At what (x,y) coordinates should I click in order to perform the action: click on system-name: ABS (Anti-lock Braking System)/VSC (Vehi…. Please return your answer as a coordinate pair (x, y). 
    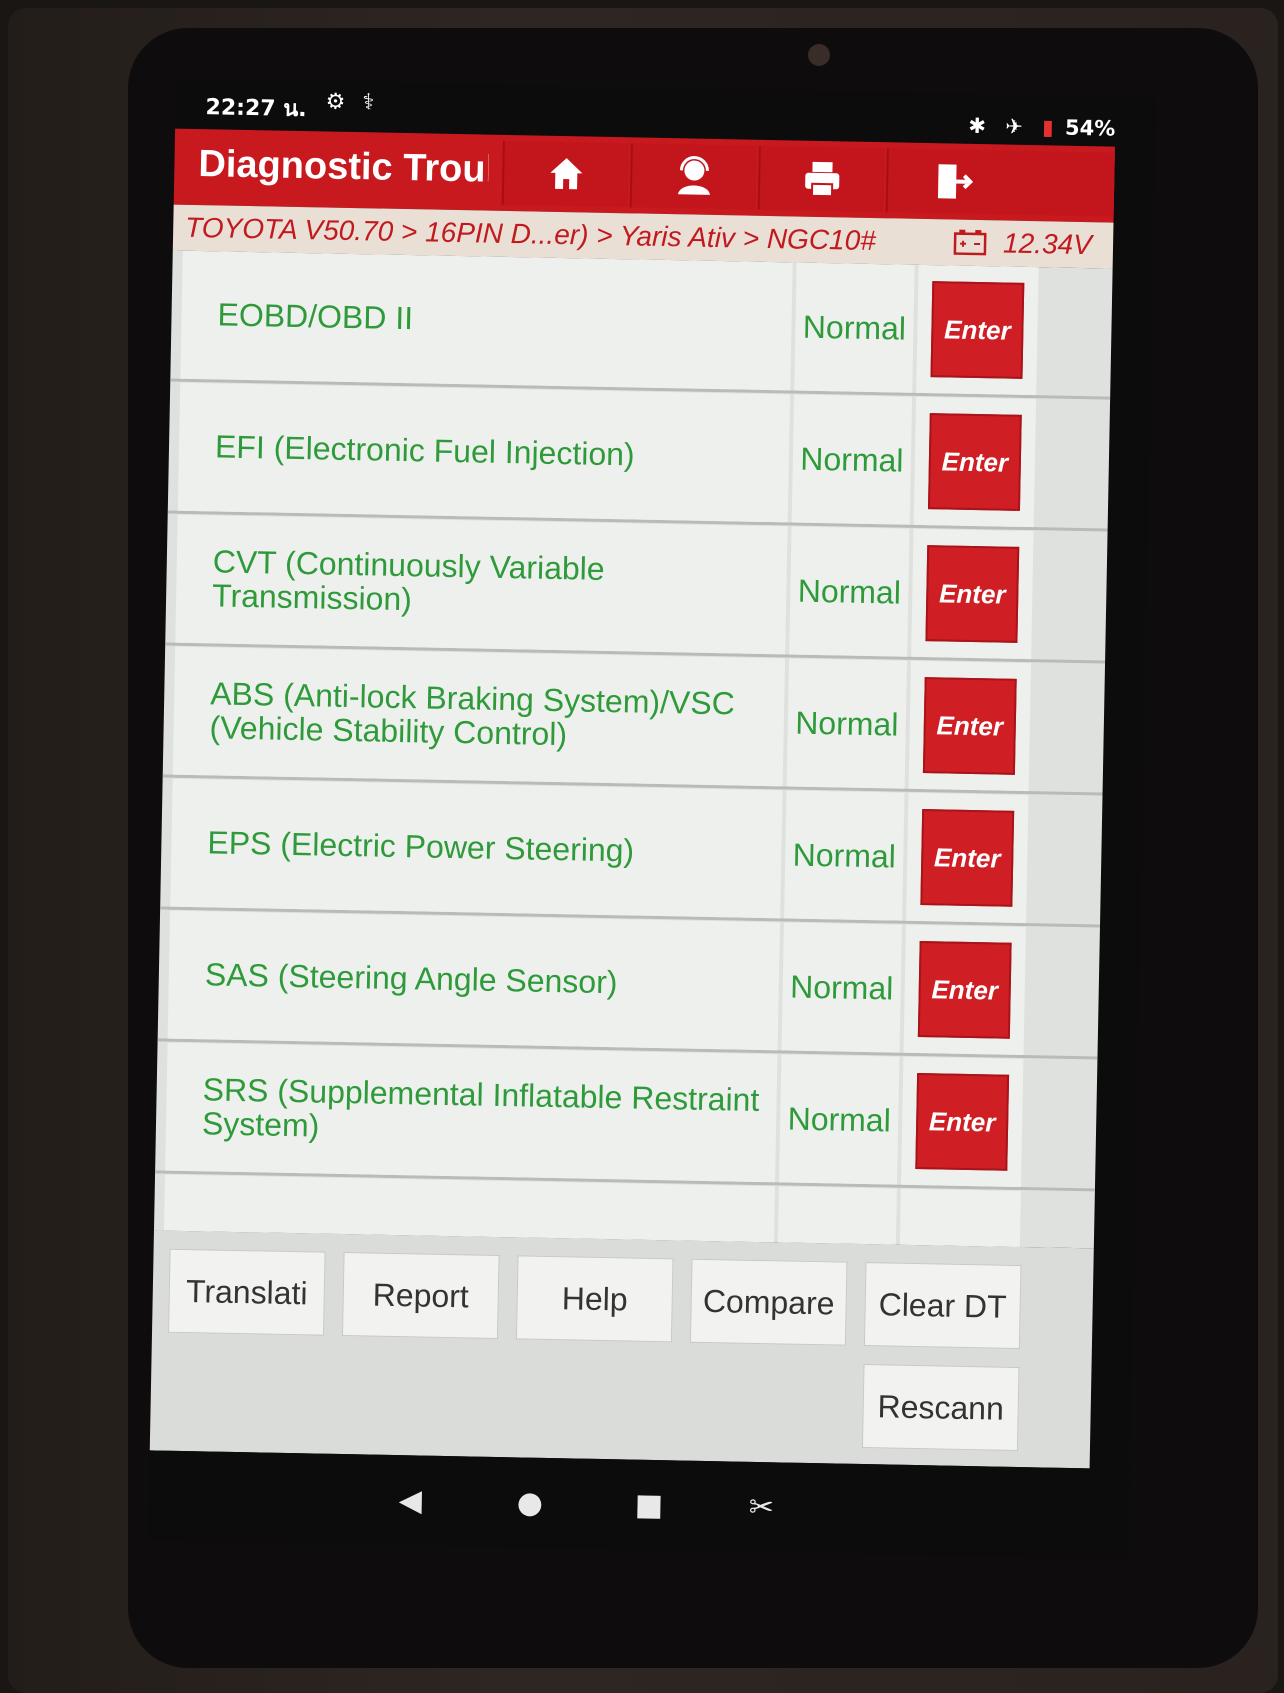
    Looking at the image, I should click on (479, 716).